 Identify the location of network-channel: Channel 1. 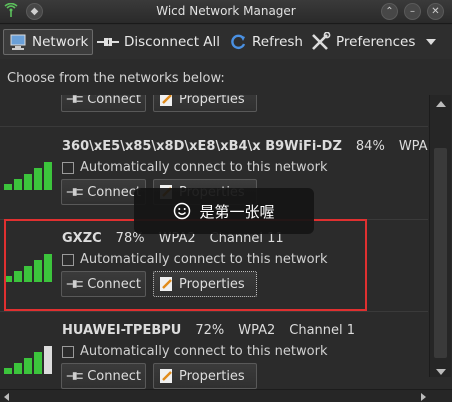
(322, 330).